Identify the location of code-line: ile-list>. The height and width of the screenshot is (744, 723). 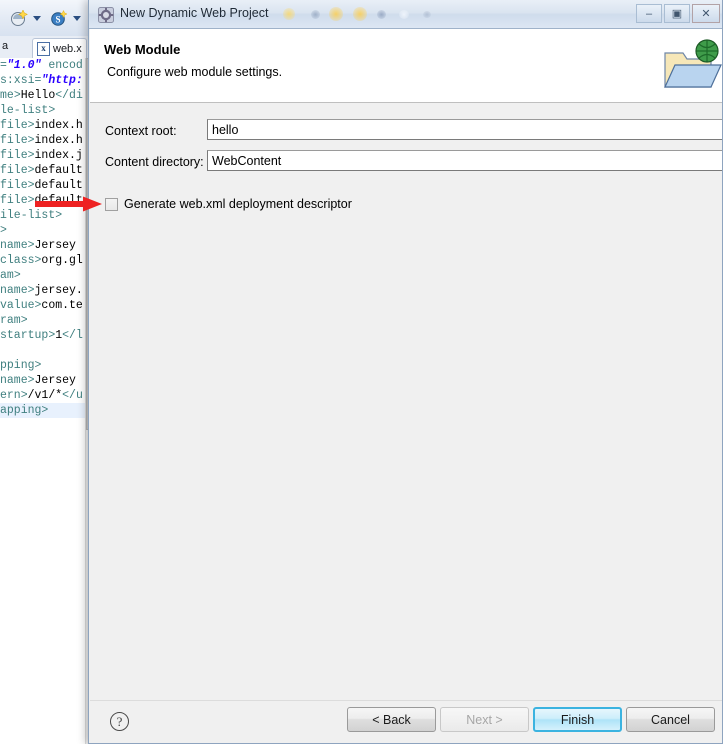
(31, 215).